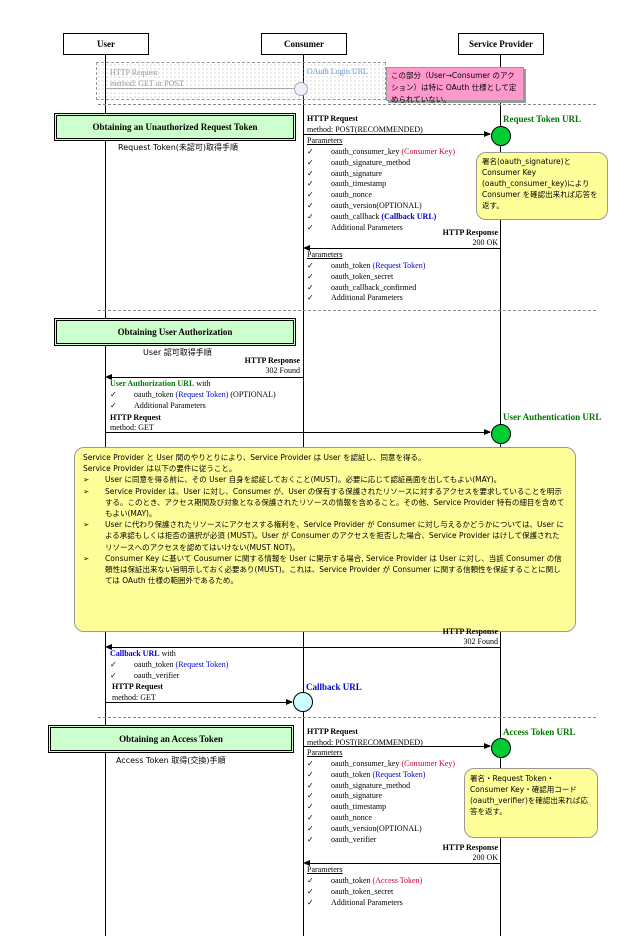  What do you see at coordinates (332, 118) in the screenshot?
I see `phase1-request-title: HTTP Request` at bounding box center [332, 118].